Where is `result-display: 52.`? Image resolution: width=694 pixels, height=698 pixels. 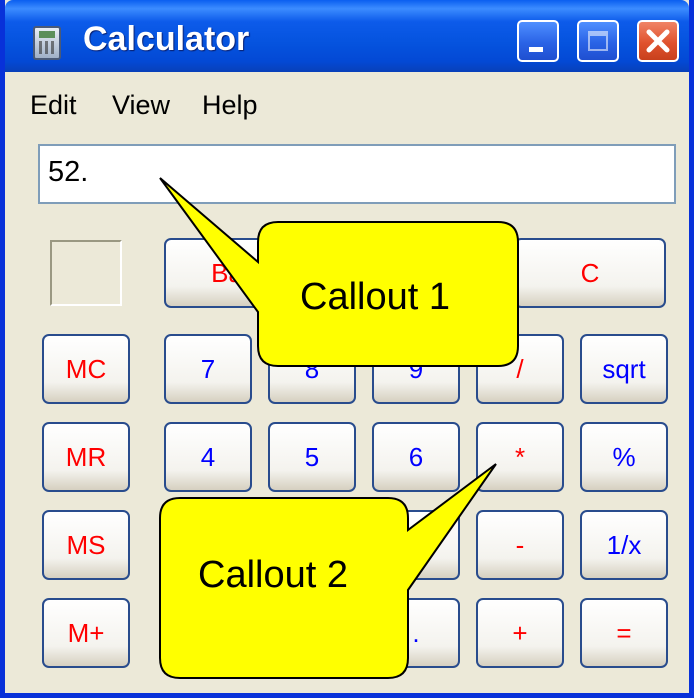 result-display: 52. is located at coordinates (357, 174).